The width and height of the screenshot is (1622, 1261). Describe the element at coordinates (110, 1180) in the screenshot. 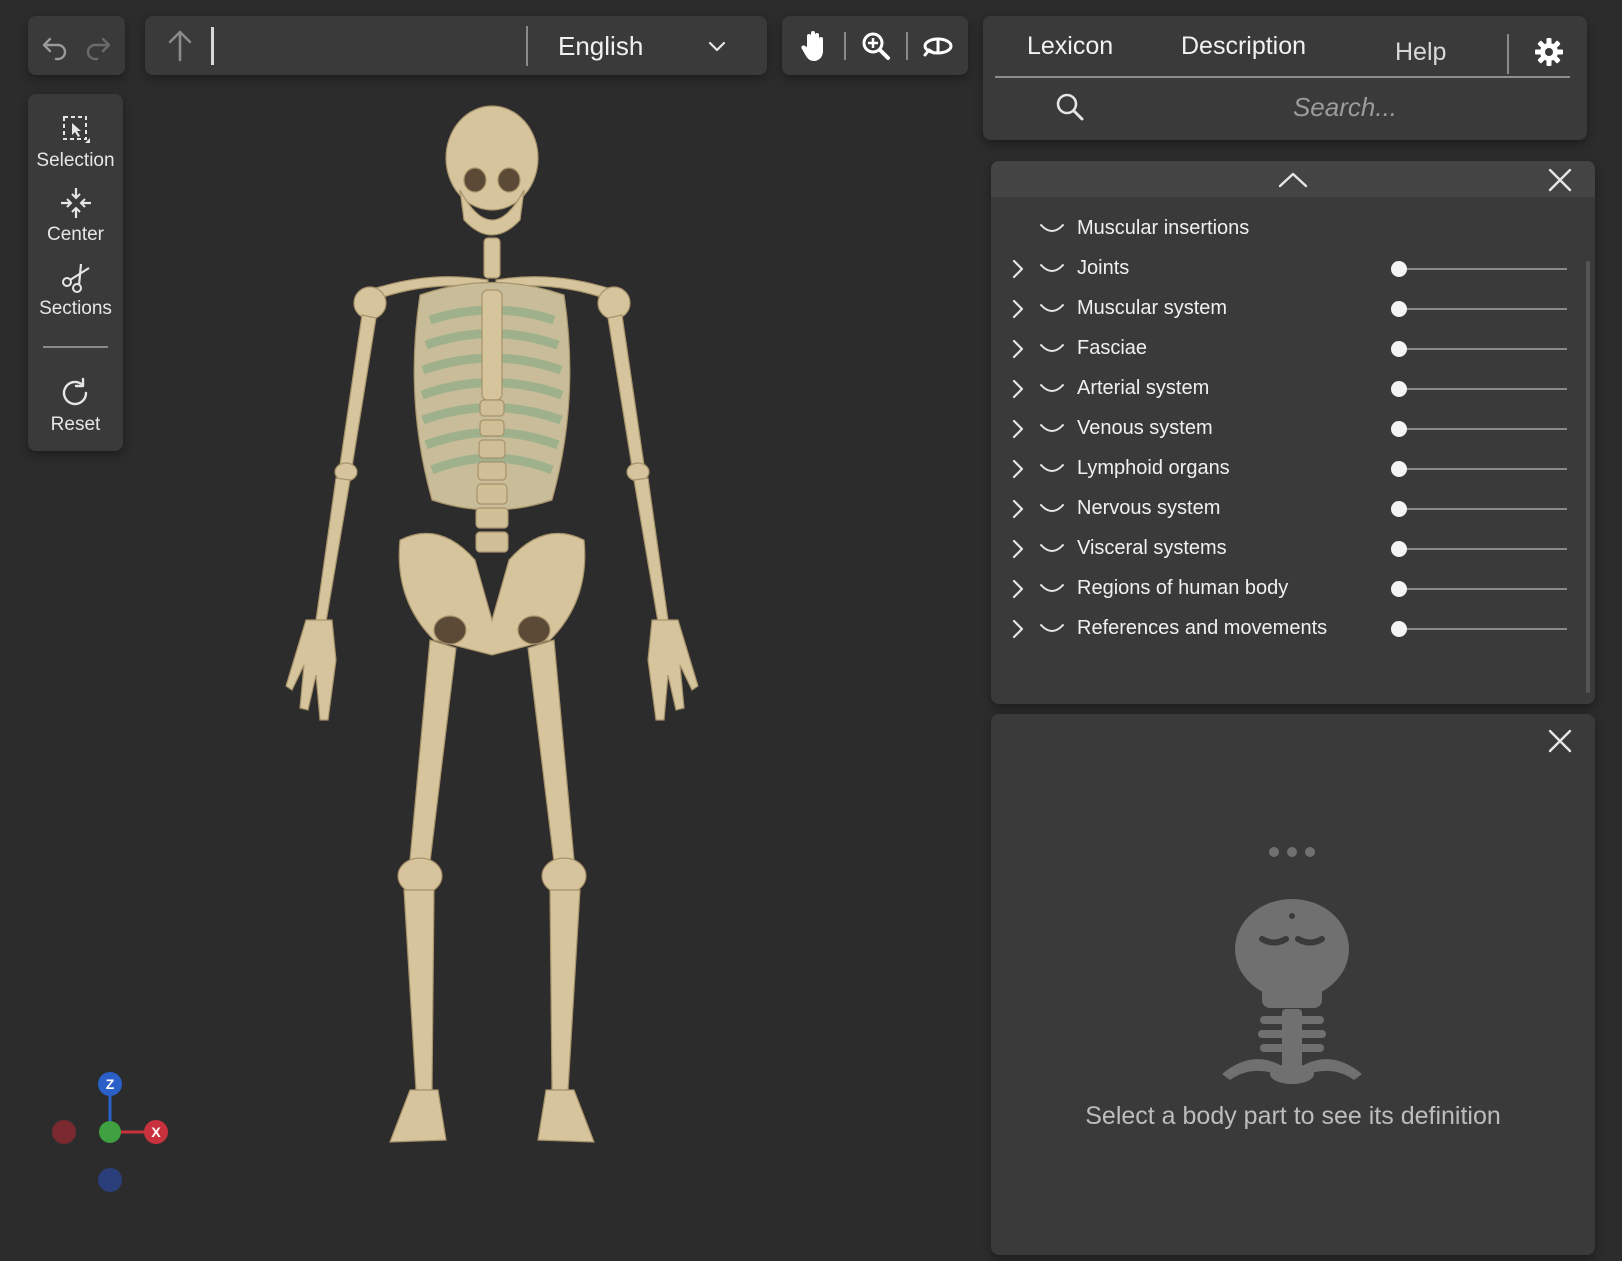

I see `negative-z-handle` at that location.